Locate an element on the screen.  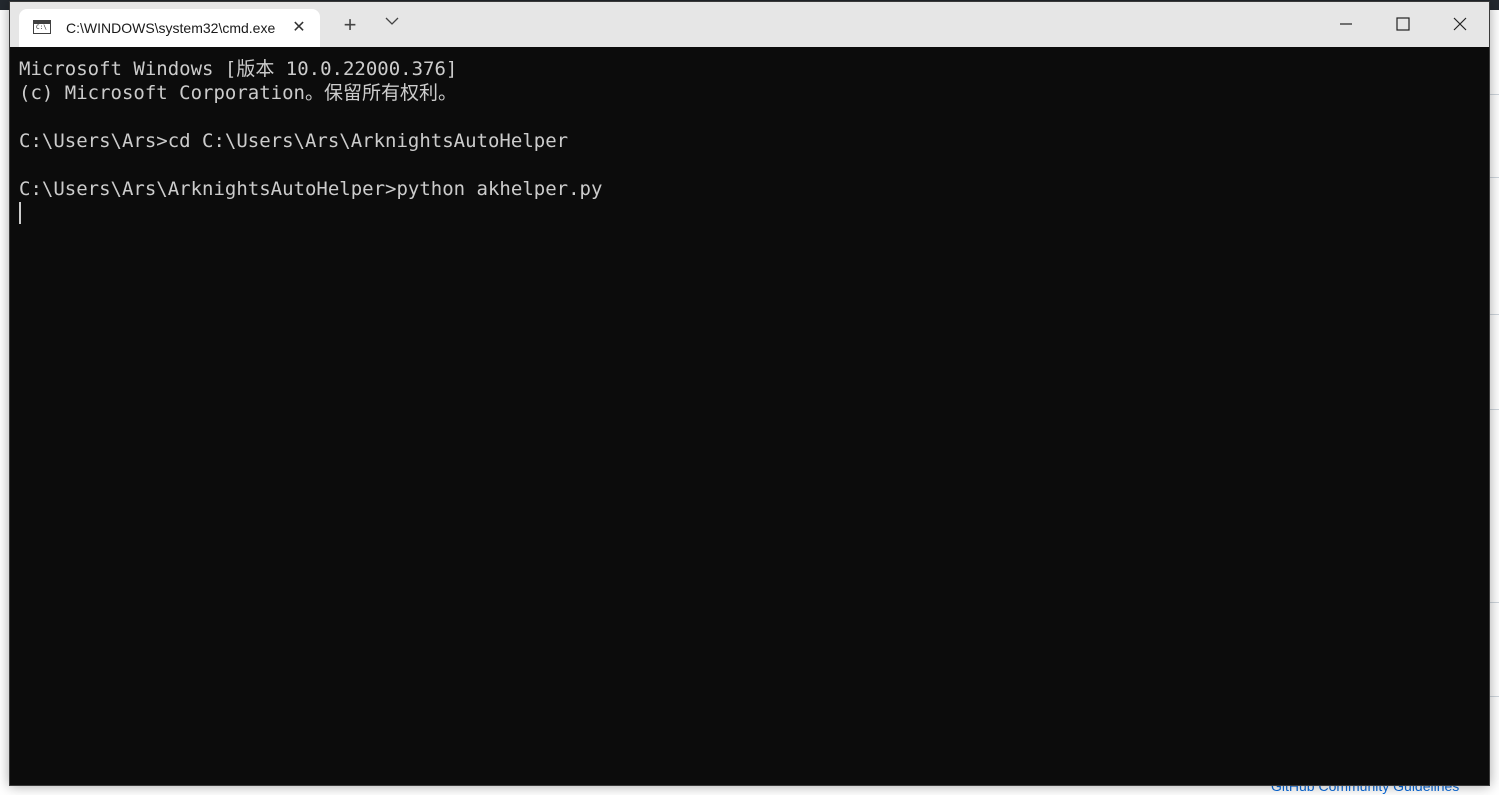
minimize-button is located at coordinates (1346, 24).